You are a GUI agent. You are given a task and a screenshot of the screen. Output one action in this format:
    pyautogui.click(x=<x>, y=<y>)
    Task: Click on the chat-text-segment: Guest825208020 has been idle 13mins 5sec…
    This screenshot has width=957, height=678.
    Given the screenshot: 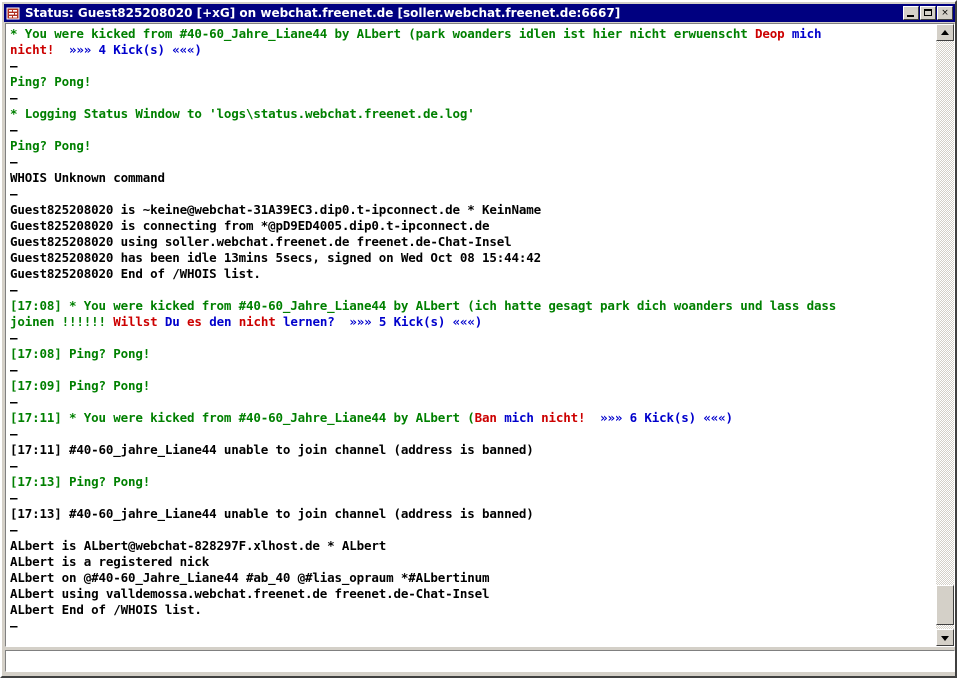 What is the action you would take?
    pyautogui.click(x=276, y=257)
    